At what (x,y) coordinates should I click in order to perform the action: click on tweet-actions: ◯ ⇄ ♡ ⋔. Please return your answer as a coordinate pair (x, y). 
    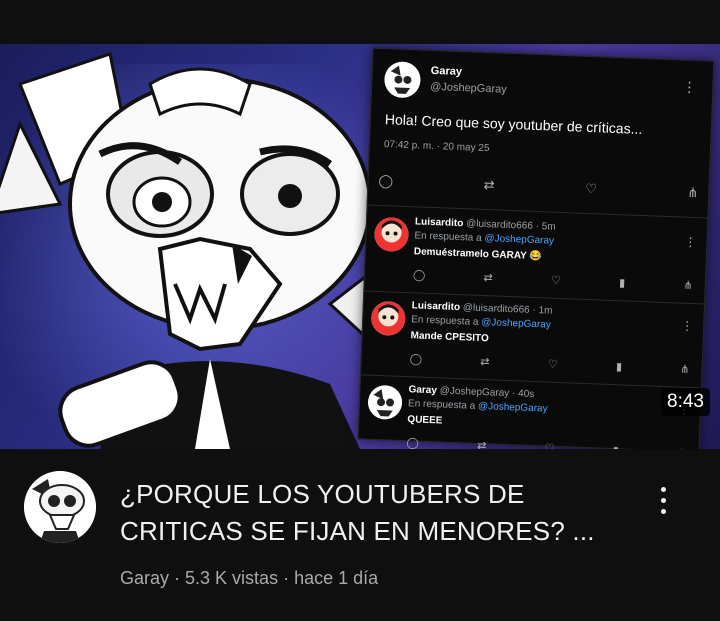
    Looking at the image, I should click on (538, 189).